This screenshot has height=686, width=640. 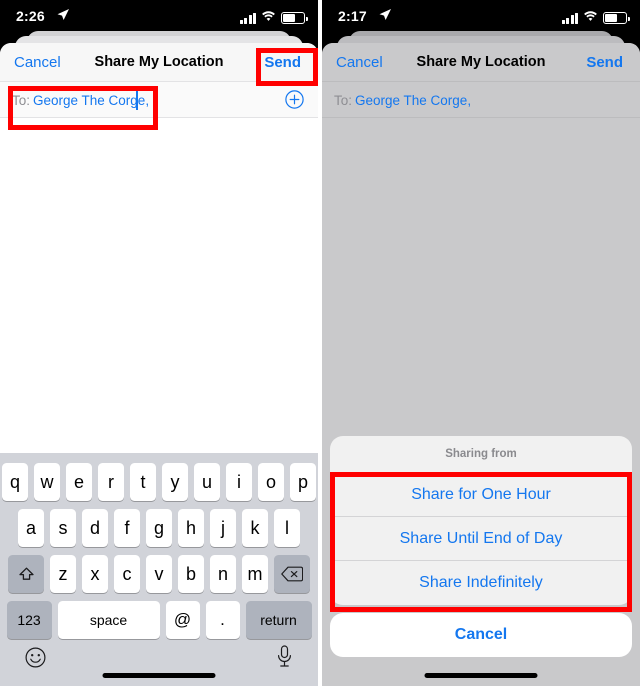 What do you see at coordinates (481, 635) in the screenshot?
I see `action-sheet-cancel-button: Cancel` at bounding box center [481, 635].